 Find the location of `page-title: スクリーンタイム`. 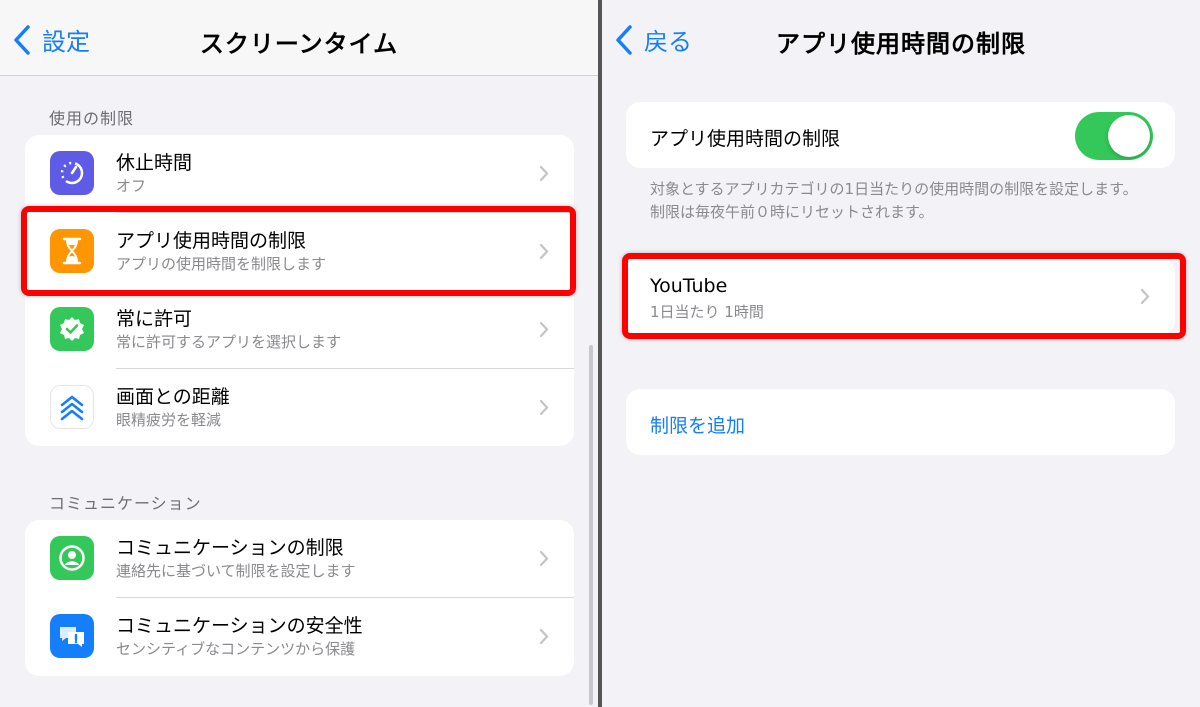

page-title: スクリーンタイム is located at coordinates (299, 44).